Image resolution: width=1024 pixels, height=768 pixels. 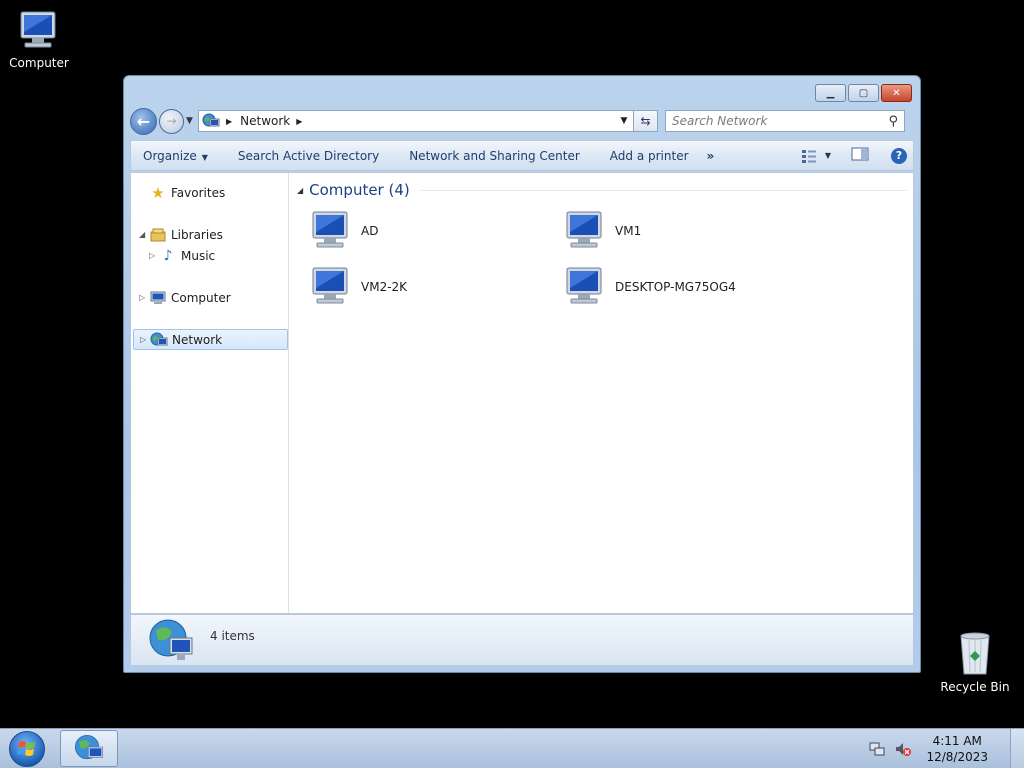 I want to click on desktop-computer-icon: Computer, so click(x=39, y=40).